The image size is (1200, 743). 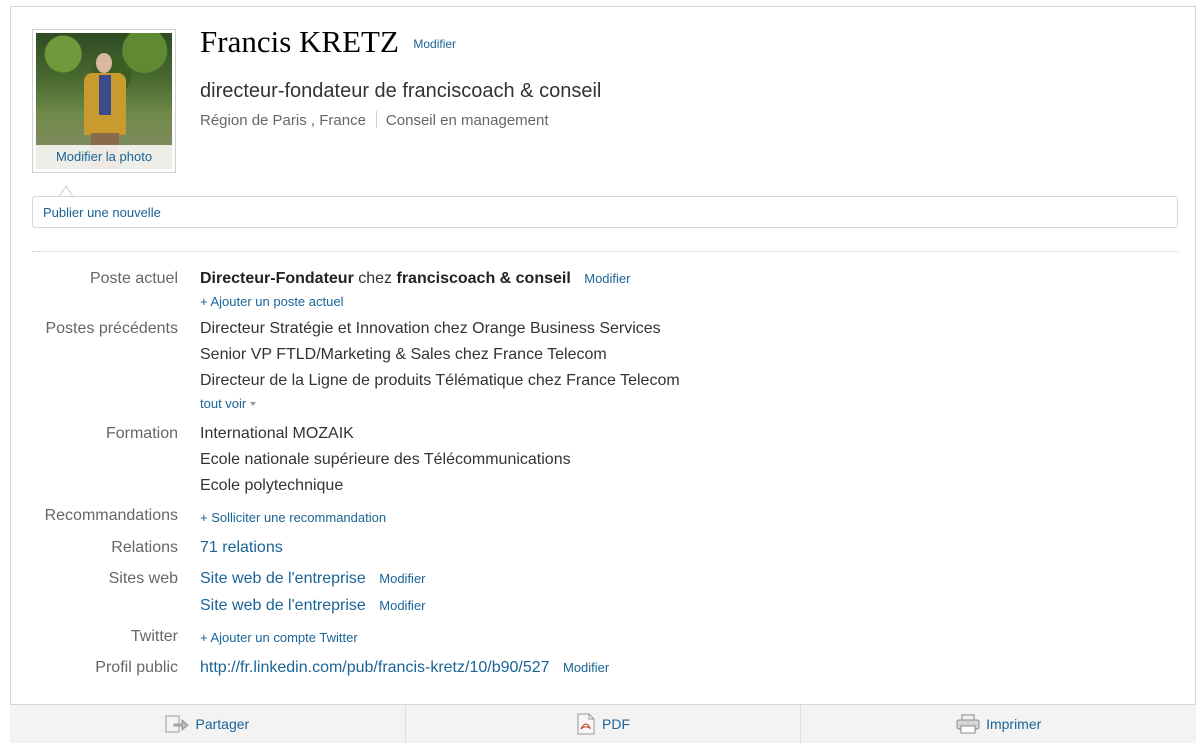 What do you see at coordinates (102, 212) in the screenshot?
I see `publish-update-link: Publier une nouvelle` at bounding box center [102, 212].